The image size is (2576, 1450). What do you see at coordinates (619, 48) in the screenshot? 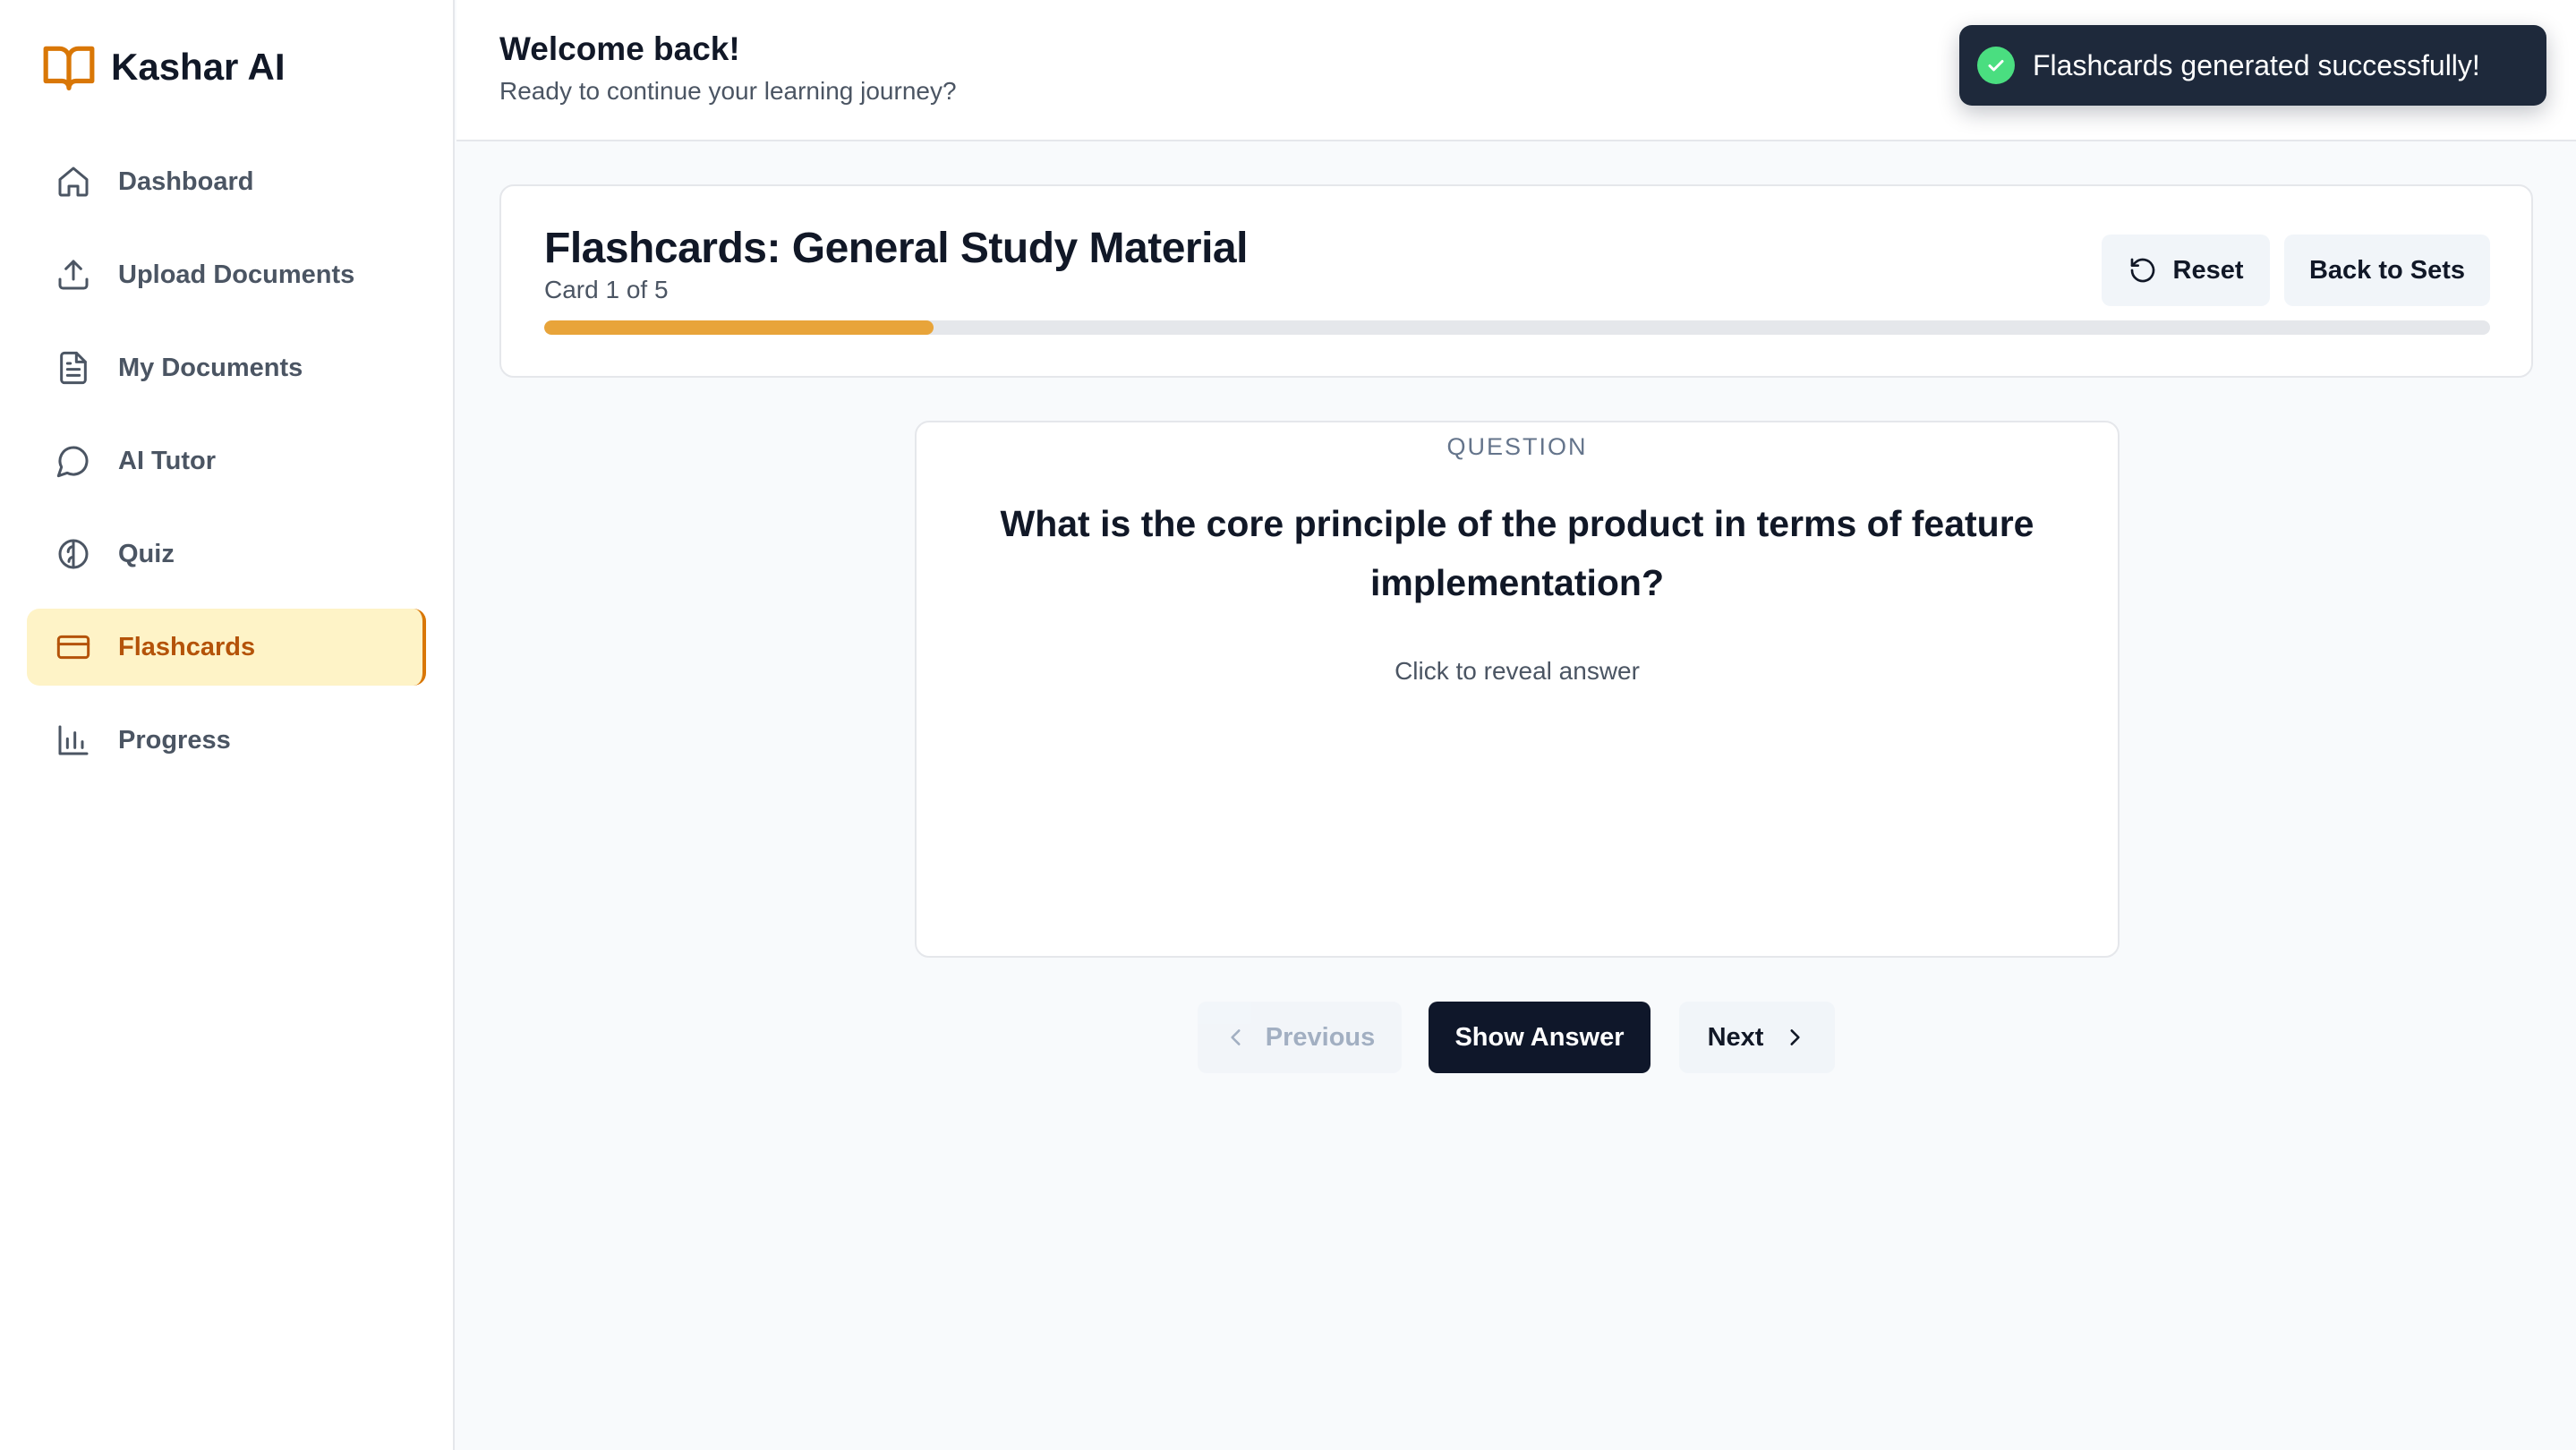
I see `welcome-title: Welcome back!` at bounding box center [619, 48].